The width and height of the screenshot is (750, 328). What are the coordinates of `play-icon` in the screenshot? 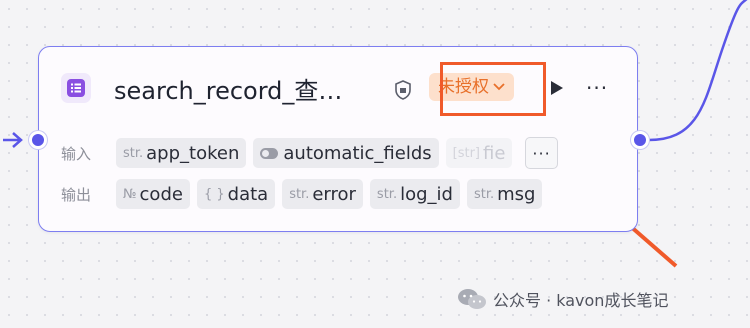 It's located at (557, 88).